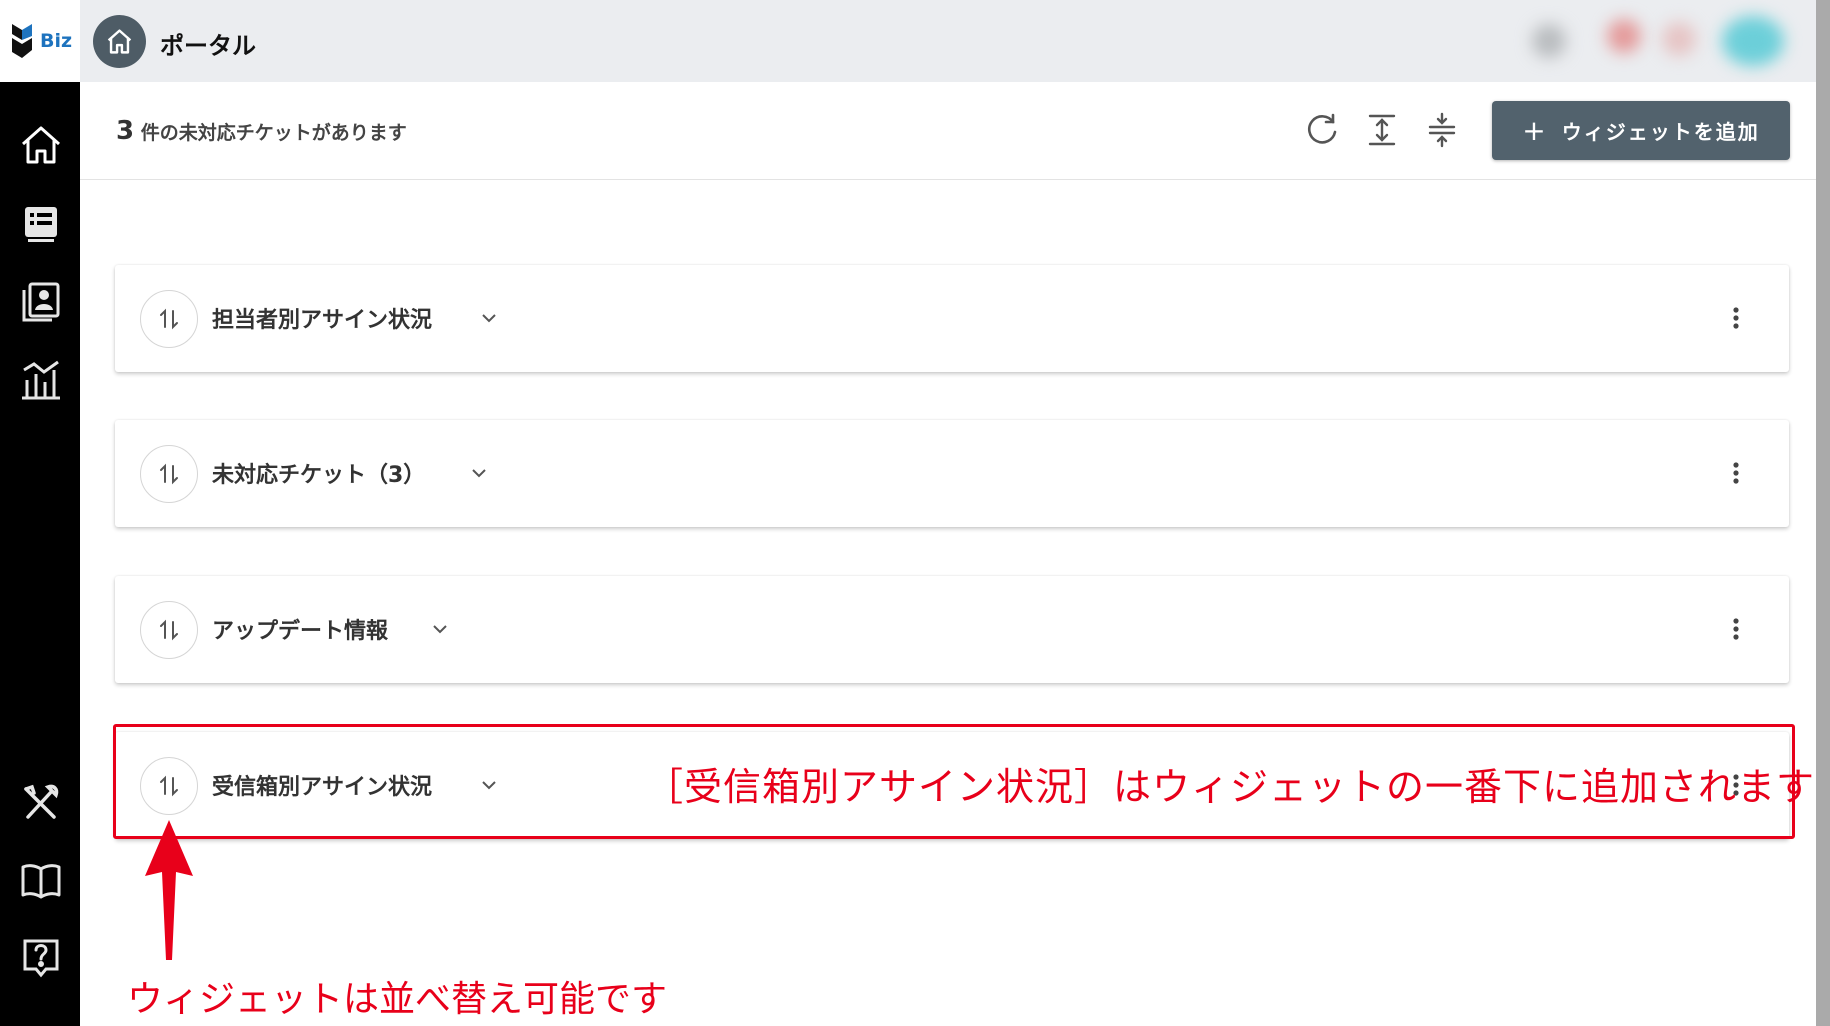 The image size is (1830, 1026). Describe the element at coordinates (208, 46) in the screenshot. I see `page-title: ポータル` at that location.